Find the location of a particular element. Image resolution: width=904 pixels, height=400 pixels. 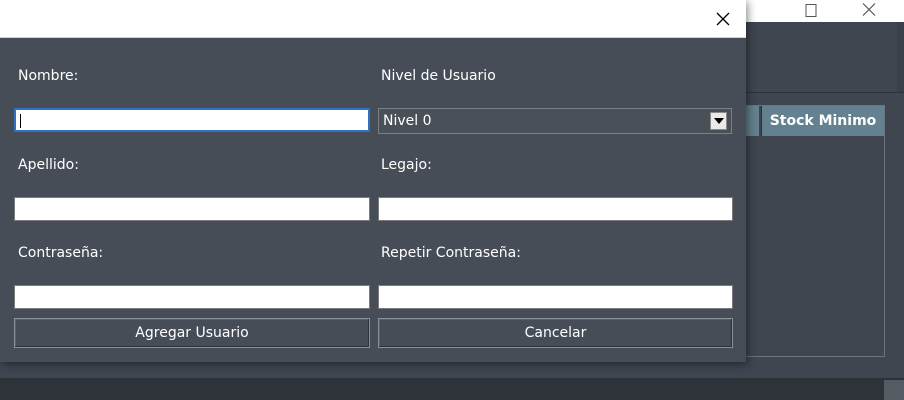

apellido-input is located at coordinates (192, 209).